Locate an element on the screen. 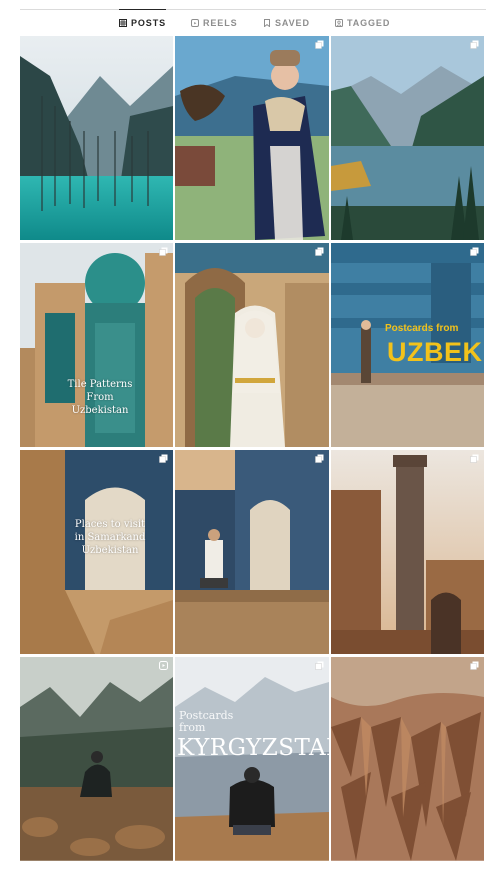 The height and width of the screenshot is (870, 504). post-thumbnail: Places to visit in Samarkand Uzbekistan is located at coordinates (96, 552).